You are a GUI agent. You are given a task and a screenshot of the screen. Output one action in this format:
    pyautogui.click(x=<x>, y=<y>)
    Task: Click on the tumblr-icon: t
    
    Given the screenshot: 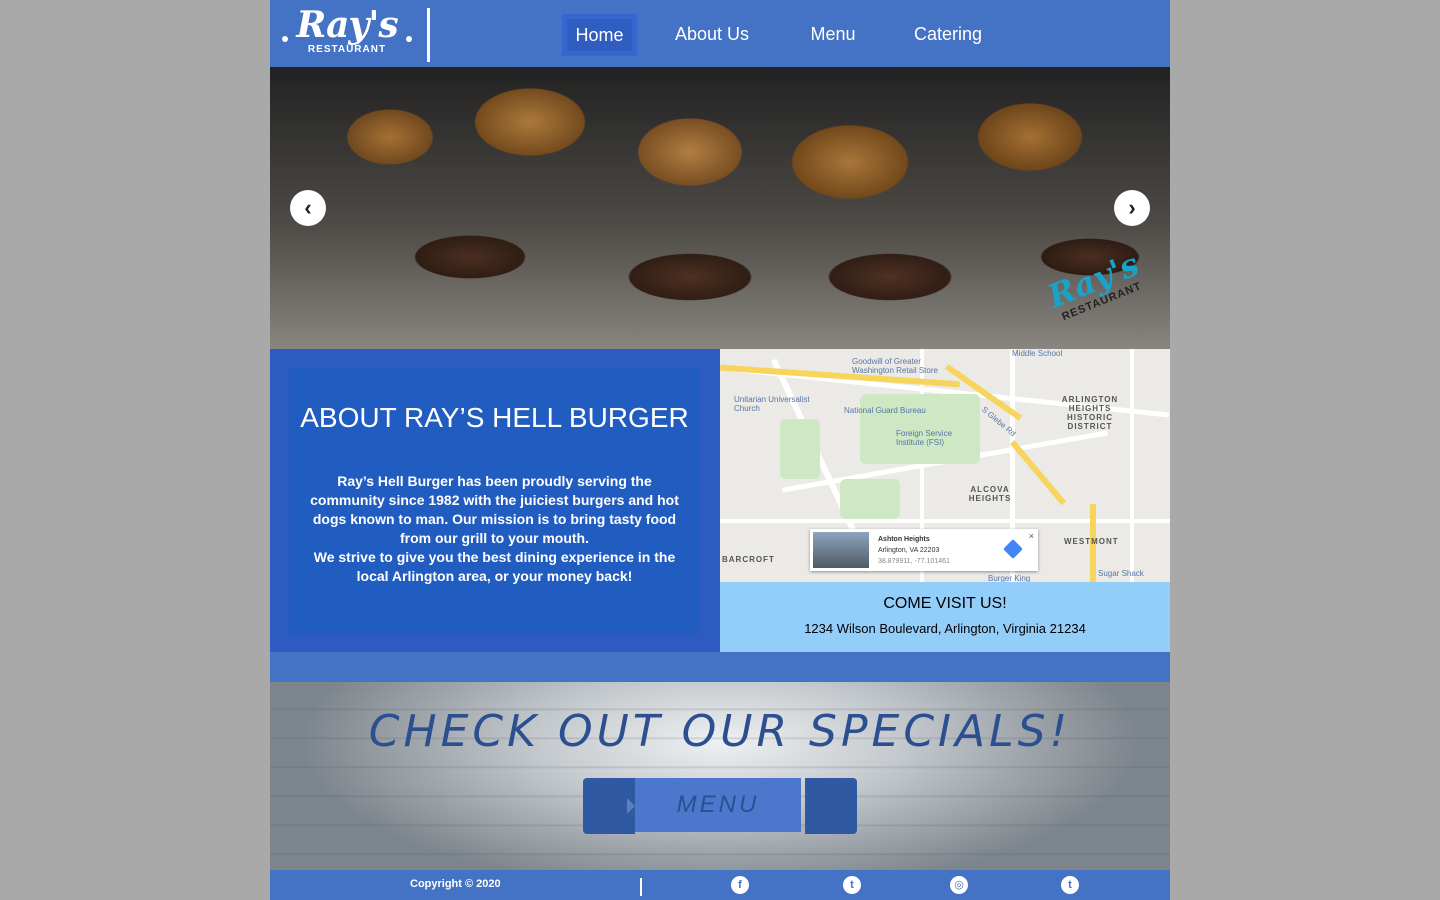 What is the action you would take?
    pyautogui.click(x=1070, y=885)
    